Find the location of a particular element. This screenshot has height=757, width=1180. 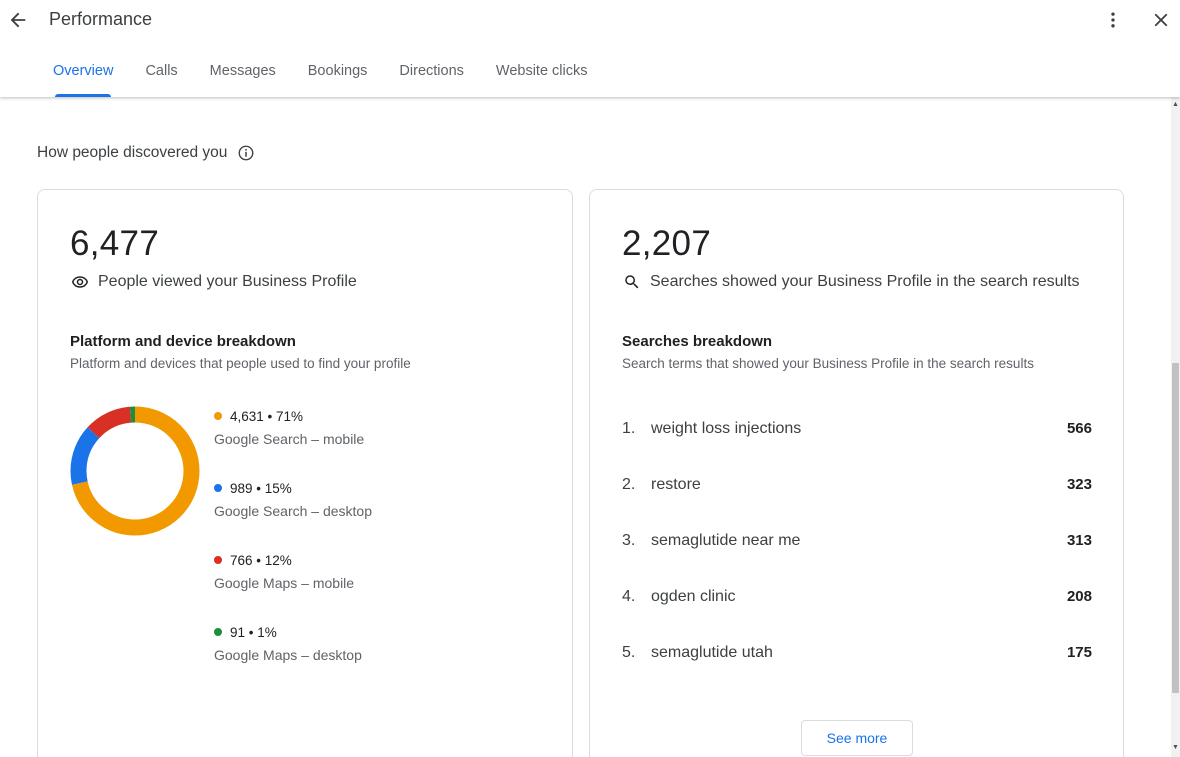

close-button is located at coordinates (1161, 20).